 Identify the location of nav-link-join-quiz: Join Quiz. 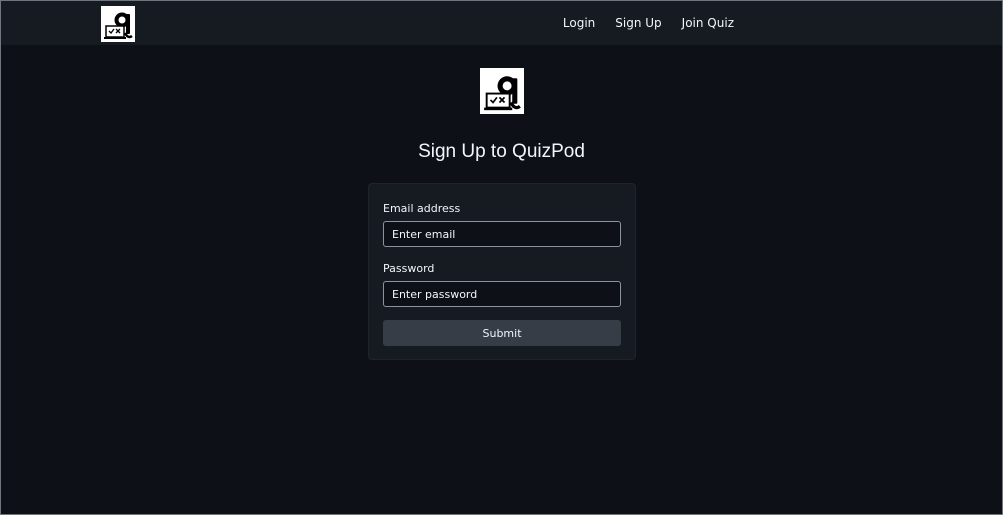
(708, 23).